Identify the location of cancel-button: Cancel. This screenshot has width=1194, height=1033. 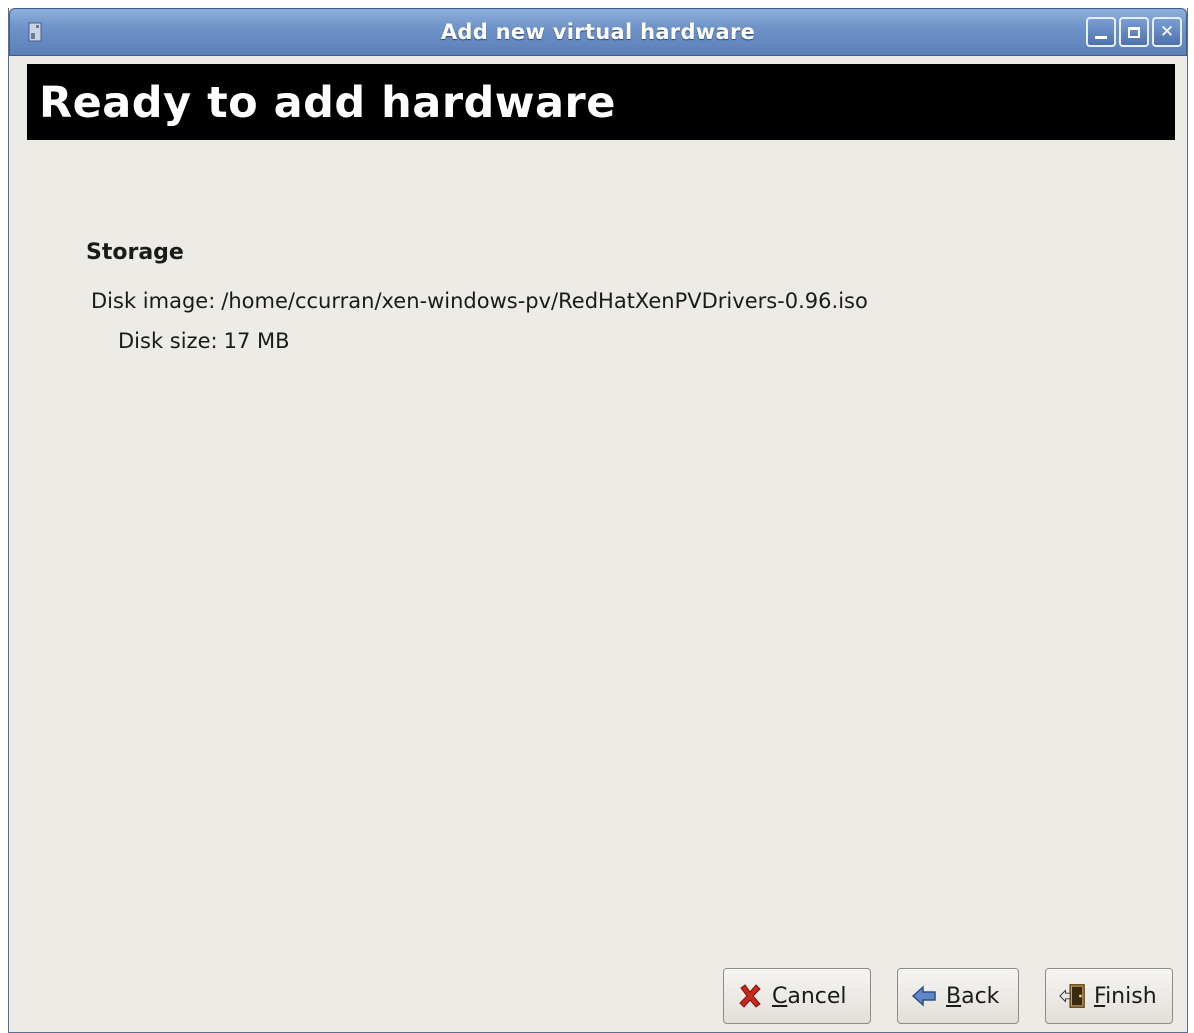
(797, 996).